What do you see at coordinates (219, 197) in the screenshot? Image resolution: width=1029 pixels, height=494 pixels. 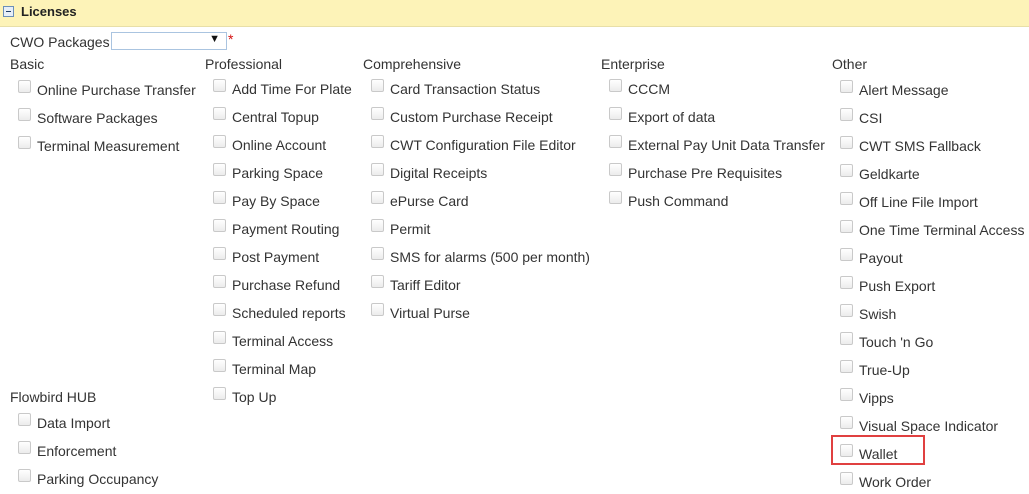 I see `checkbox-pay-by-space` at bounding box center [219, 197].